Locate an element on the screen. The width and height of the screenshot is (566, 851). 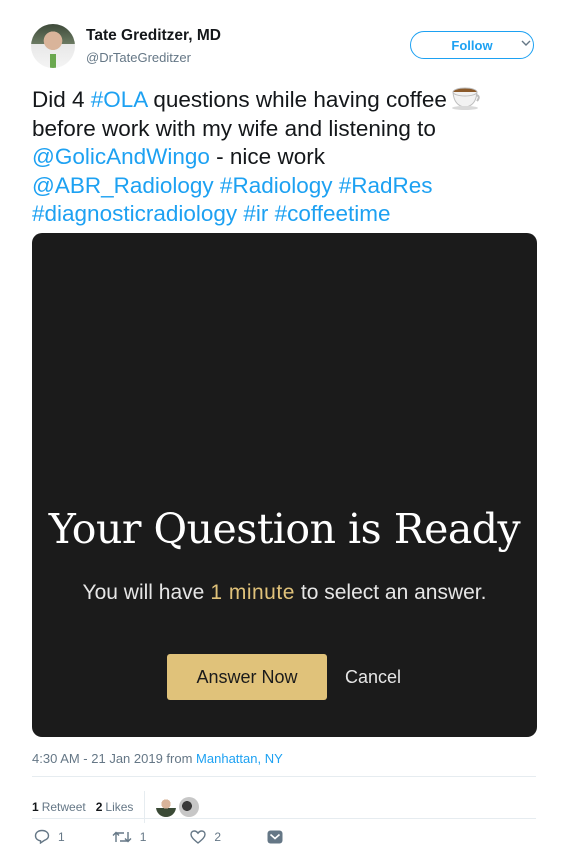
location-link: Manhattan, NY is located at coordinates (239, 758).